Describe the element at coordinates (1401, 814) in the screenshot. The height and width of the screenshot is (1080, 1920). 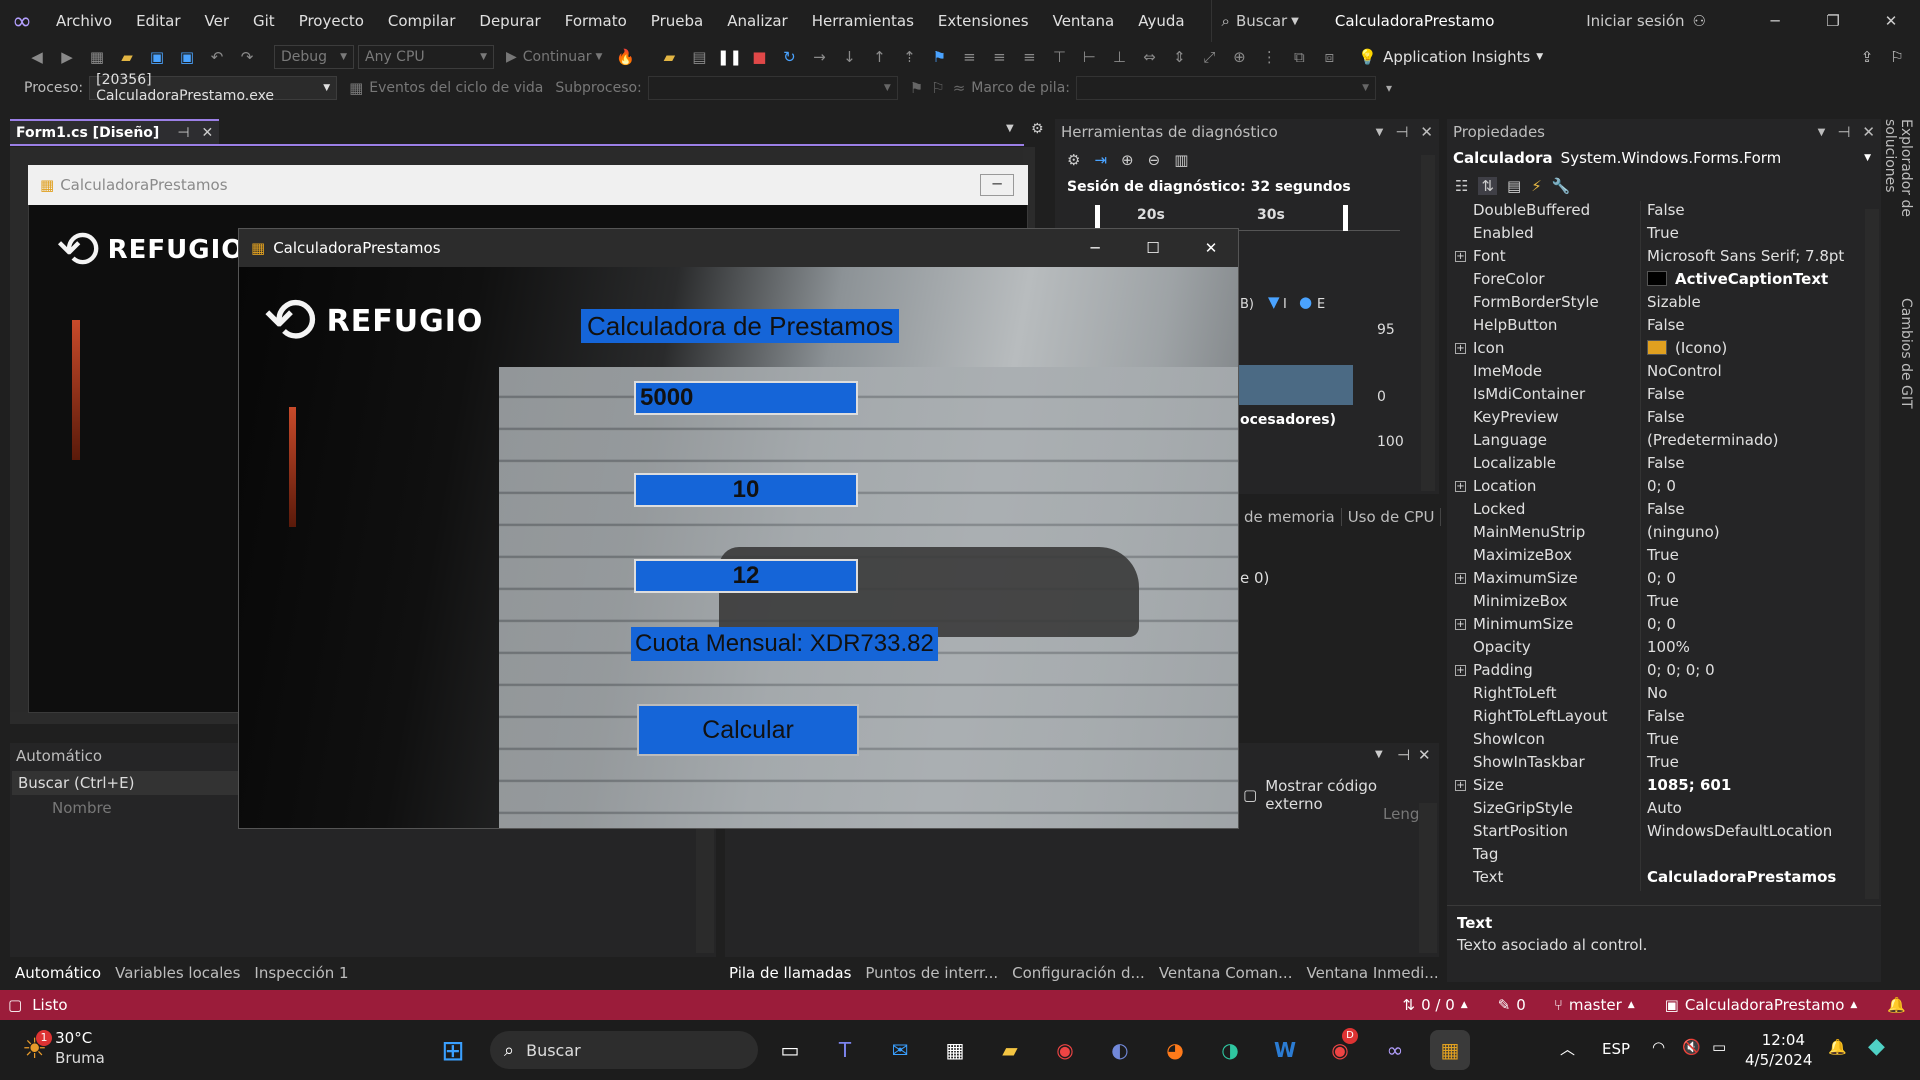
I see `column-language: Leng` at that location.